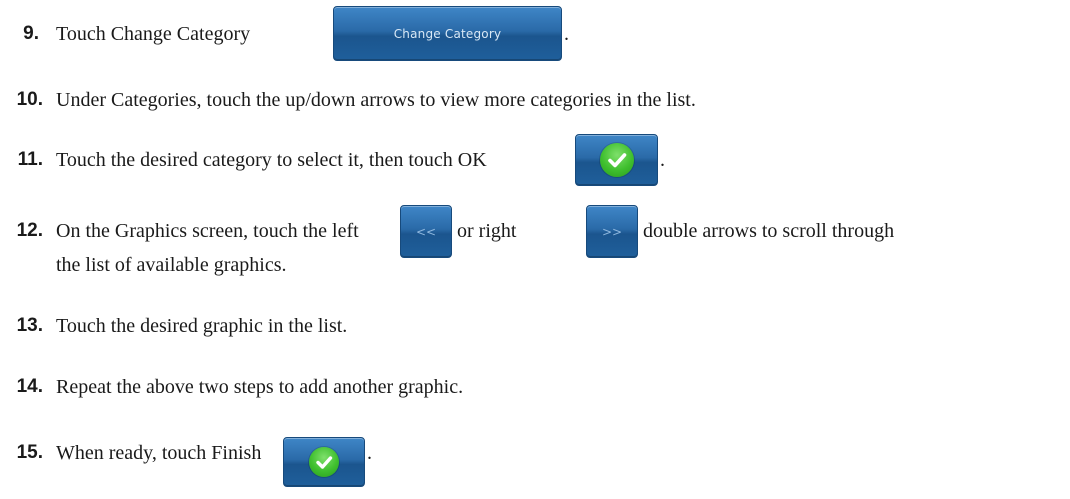  I want to click on left-arrow-button: <<, so click(426, 231).